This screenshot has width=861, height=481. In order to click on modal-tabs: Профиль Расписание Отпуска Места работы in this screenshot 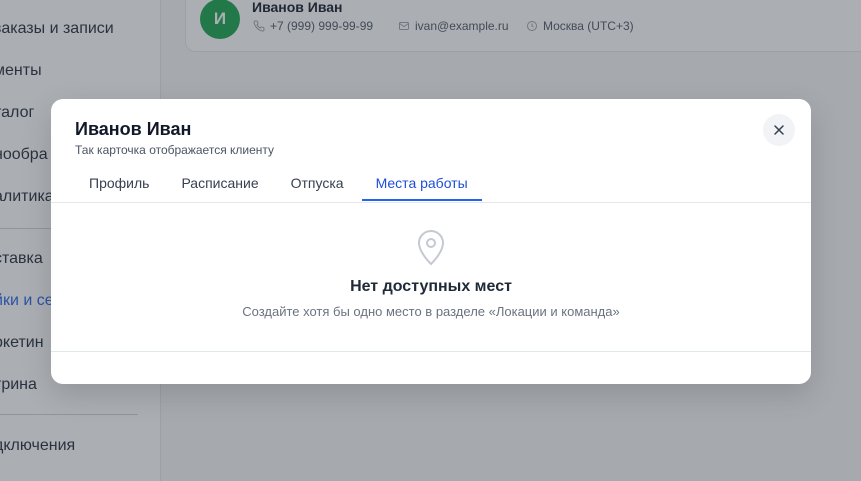, I will do `click(278, 186)`.